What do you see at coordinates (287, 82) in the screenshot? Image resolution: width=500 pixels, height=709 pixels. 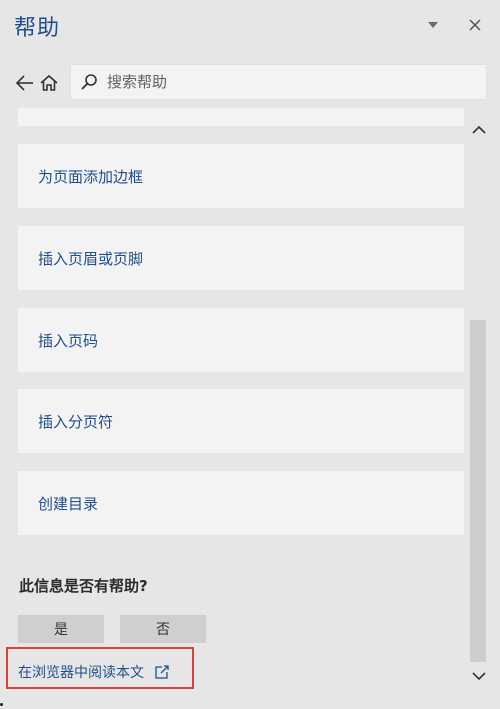 I see `search-input` at bounding box center [287, 82].